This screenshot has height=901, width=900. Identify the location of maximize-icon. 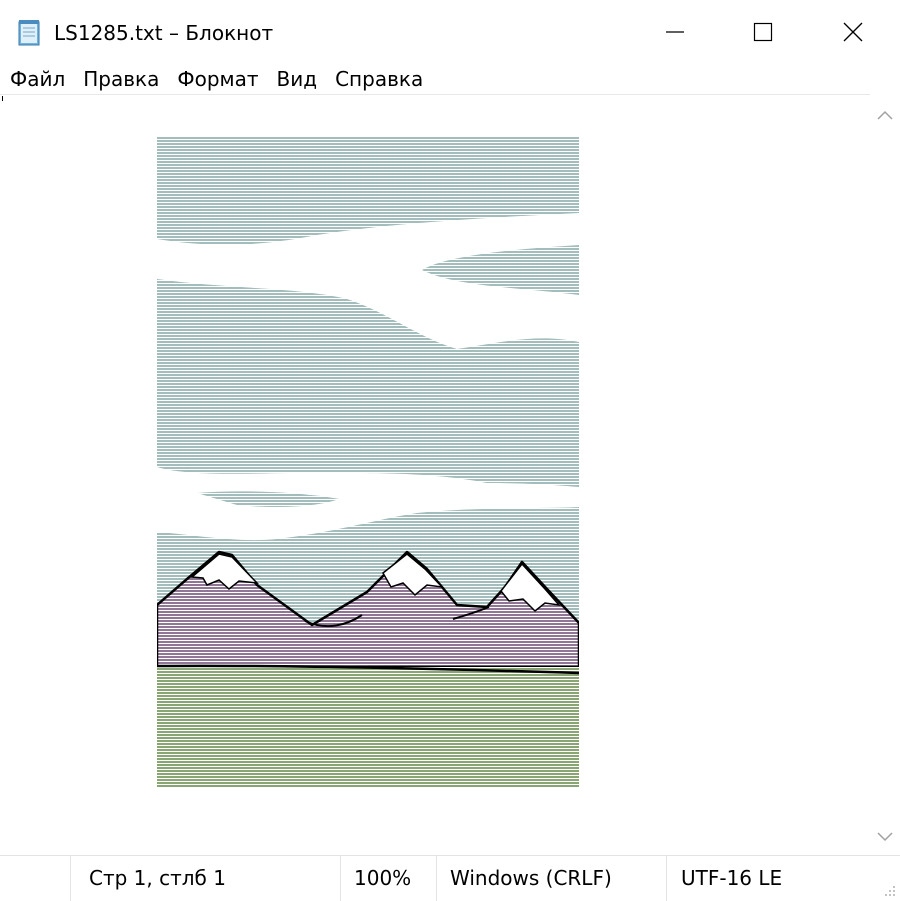
(763, 32).